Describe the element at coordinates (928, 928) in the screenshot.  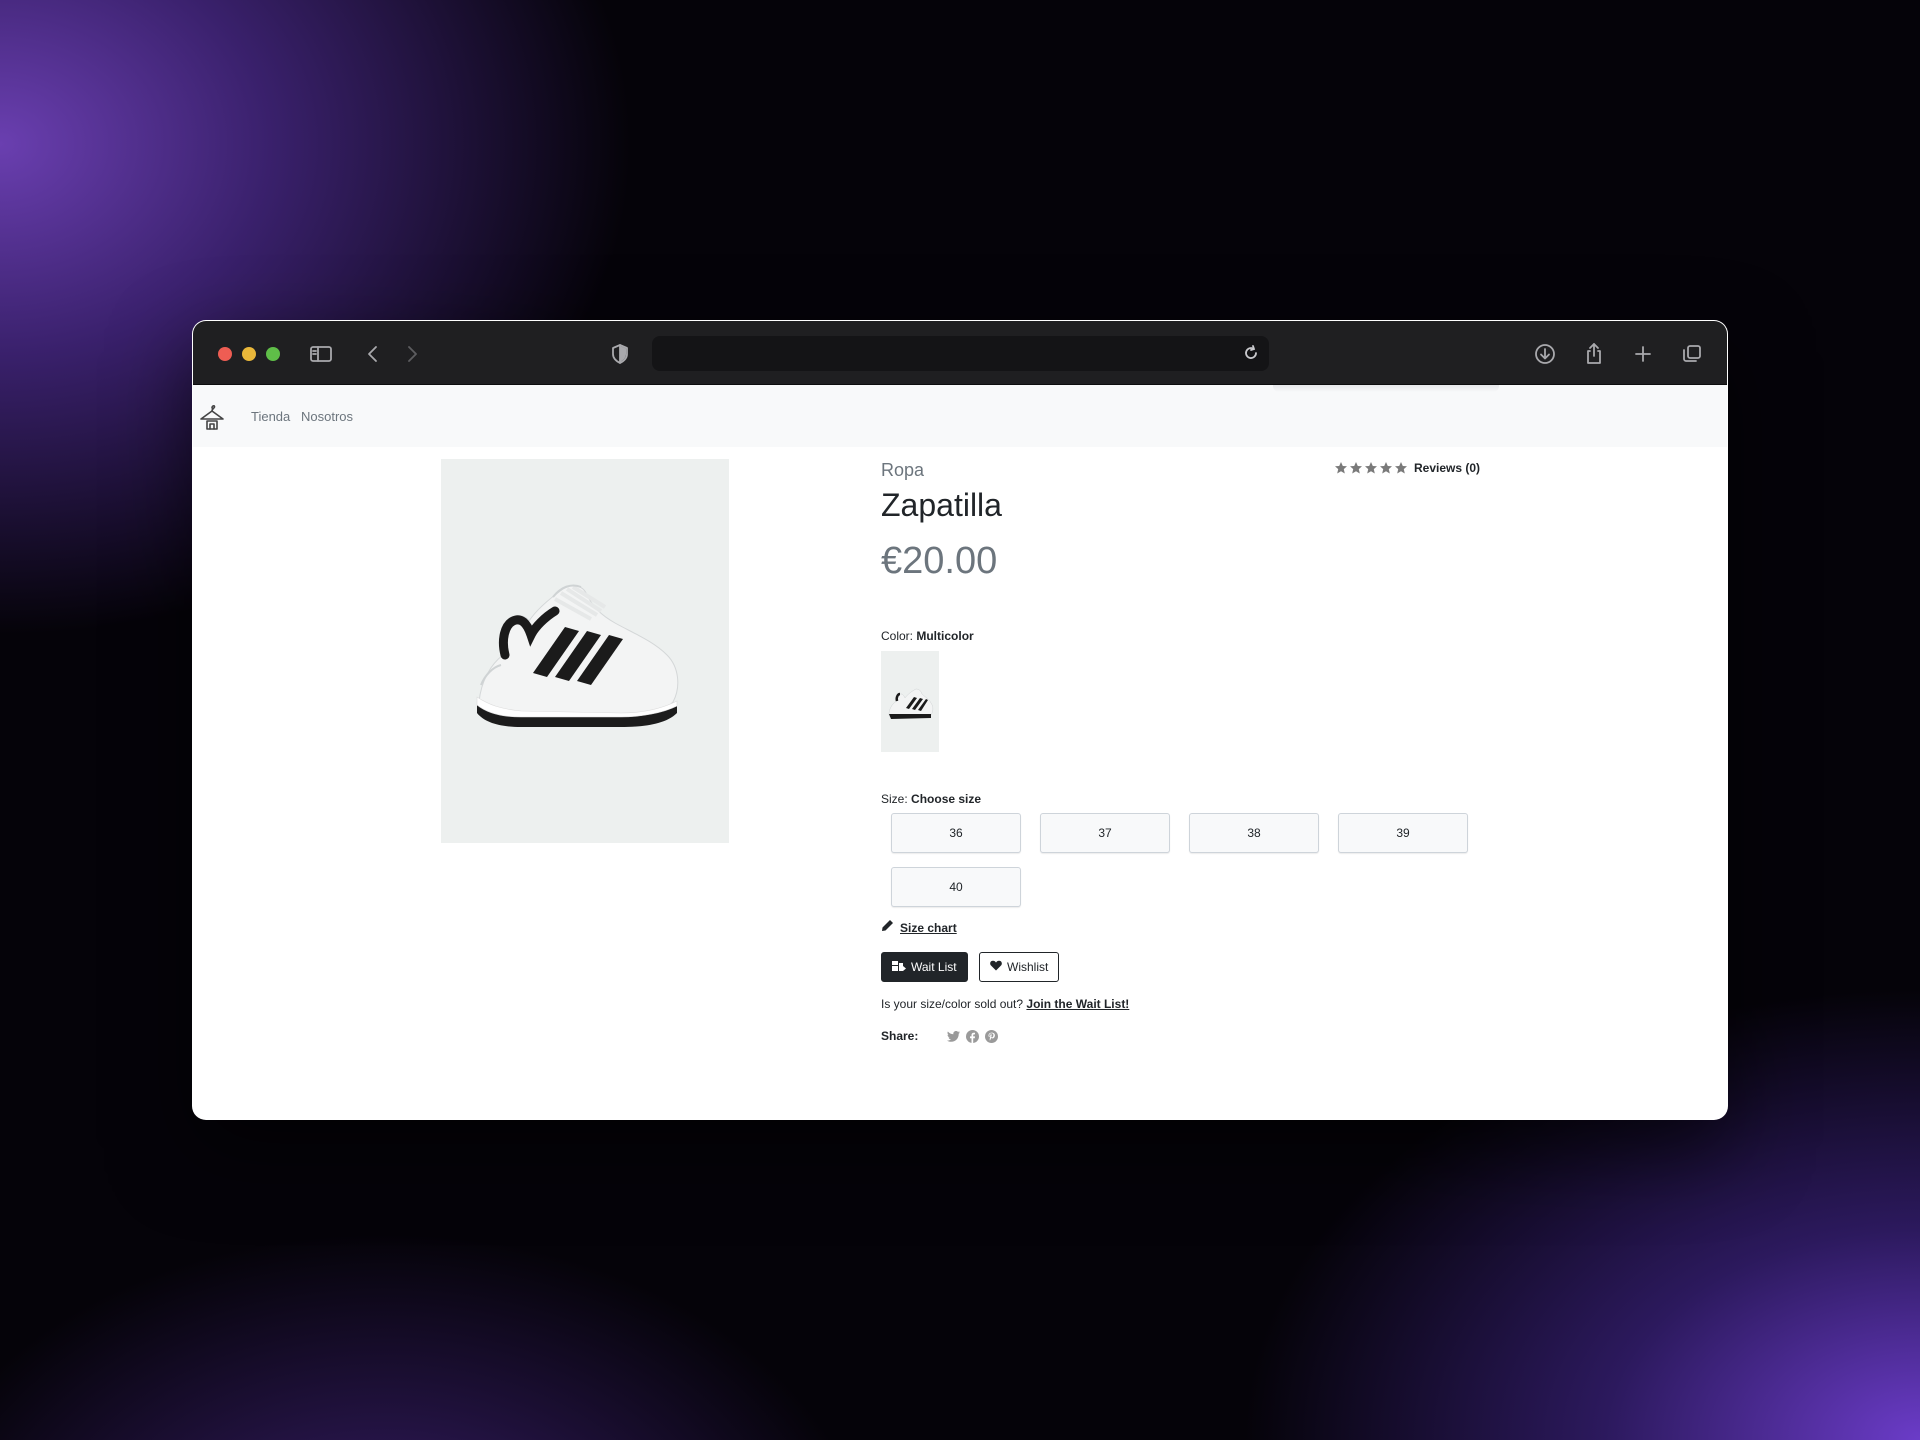
I see `size-chart-link: Size chart` at that location.